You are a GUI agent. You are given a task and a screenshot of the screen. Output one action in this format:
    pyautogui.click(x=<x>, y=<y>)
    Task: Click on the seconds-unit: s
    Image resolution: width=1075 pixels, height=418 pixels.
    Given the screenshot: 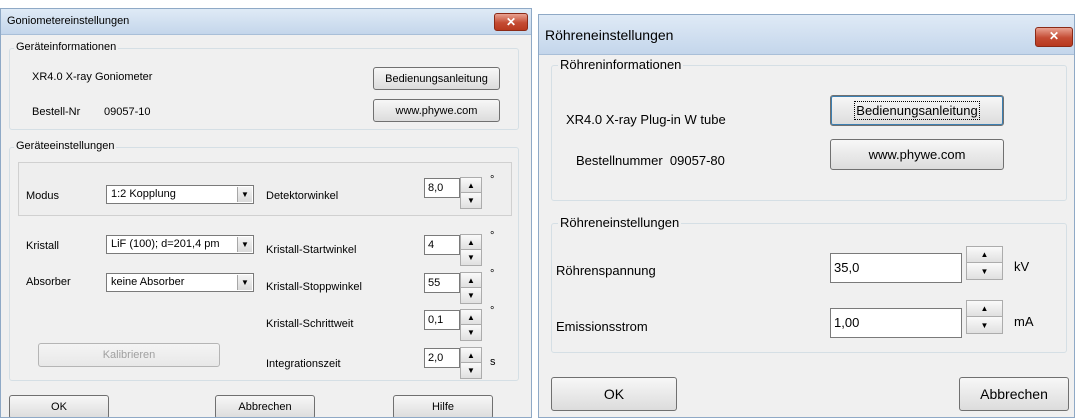 What is the action you would take?
    pyautogui.click(x=493, y=362)
    